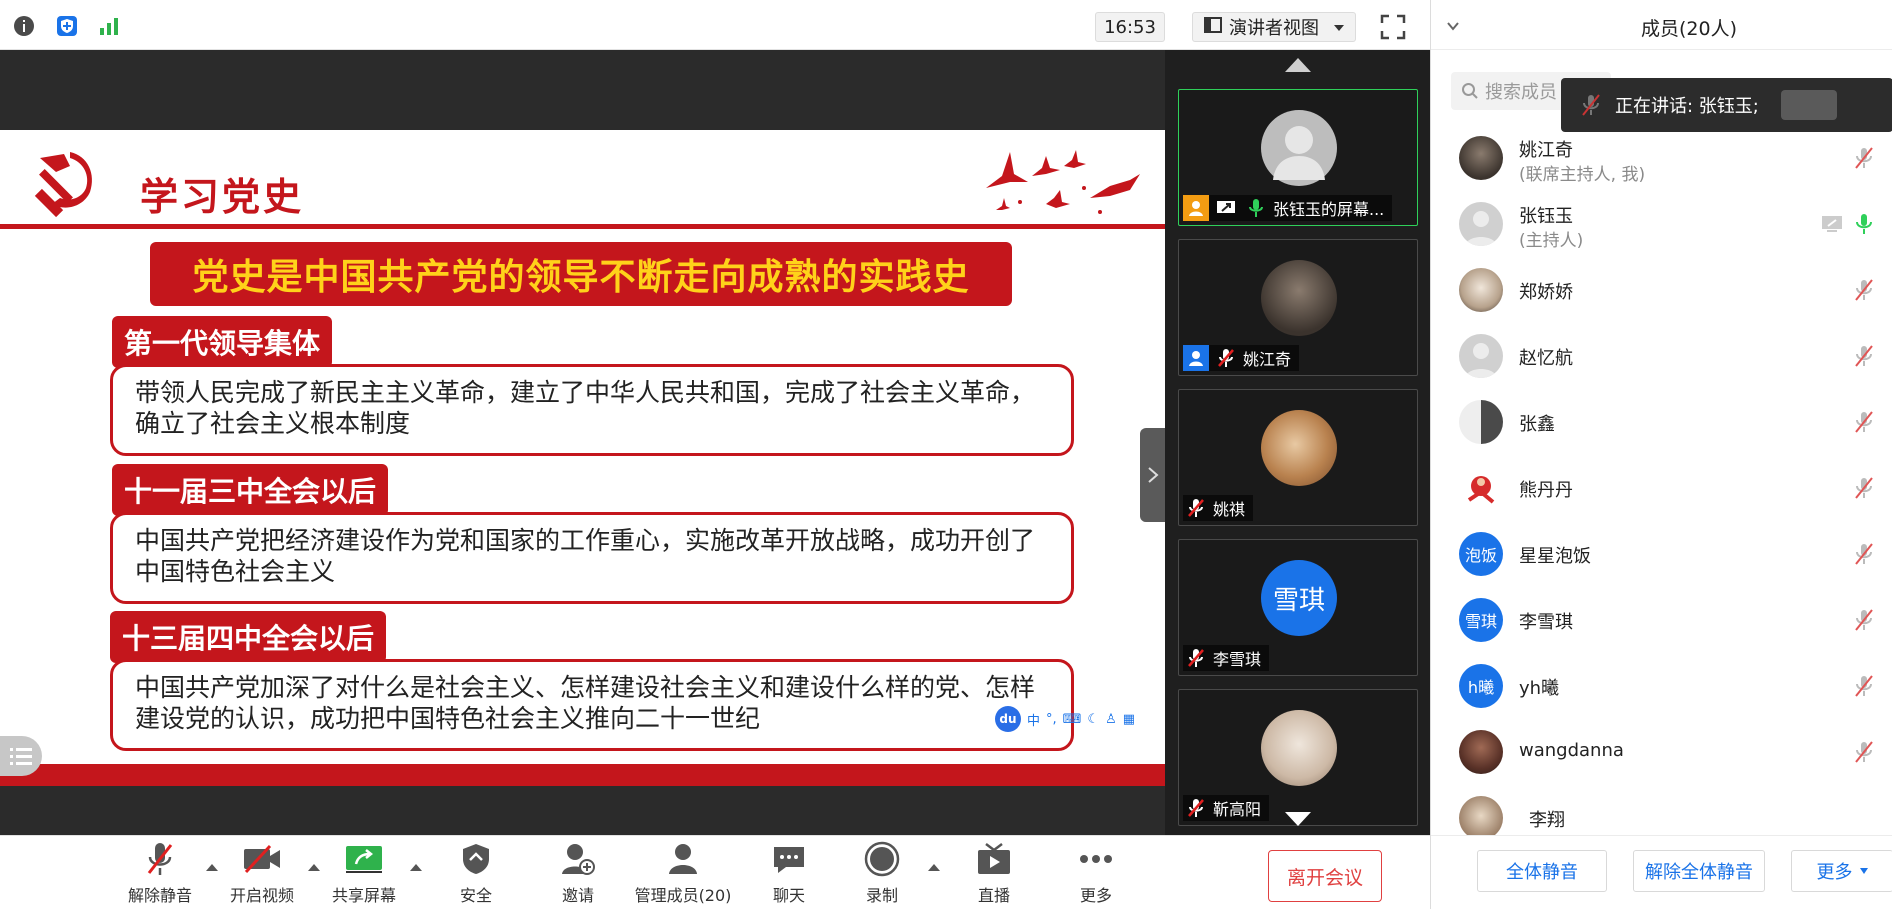 This screenshot has width=1892, height=909. What do you see at coordinates (1065, 184) in the screenshot?
I see `doves-decoration` at bounding box center [1065, 184].